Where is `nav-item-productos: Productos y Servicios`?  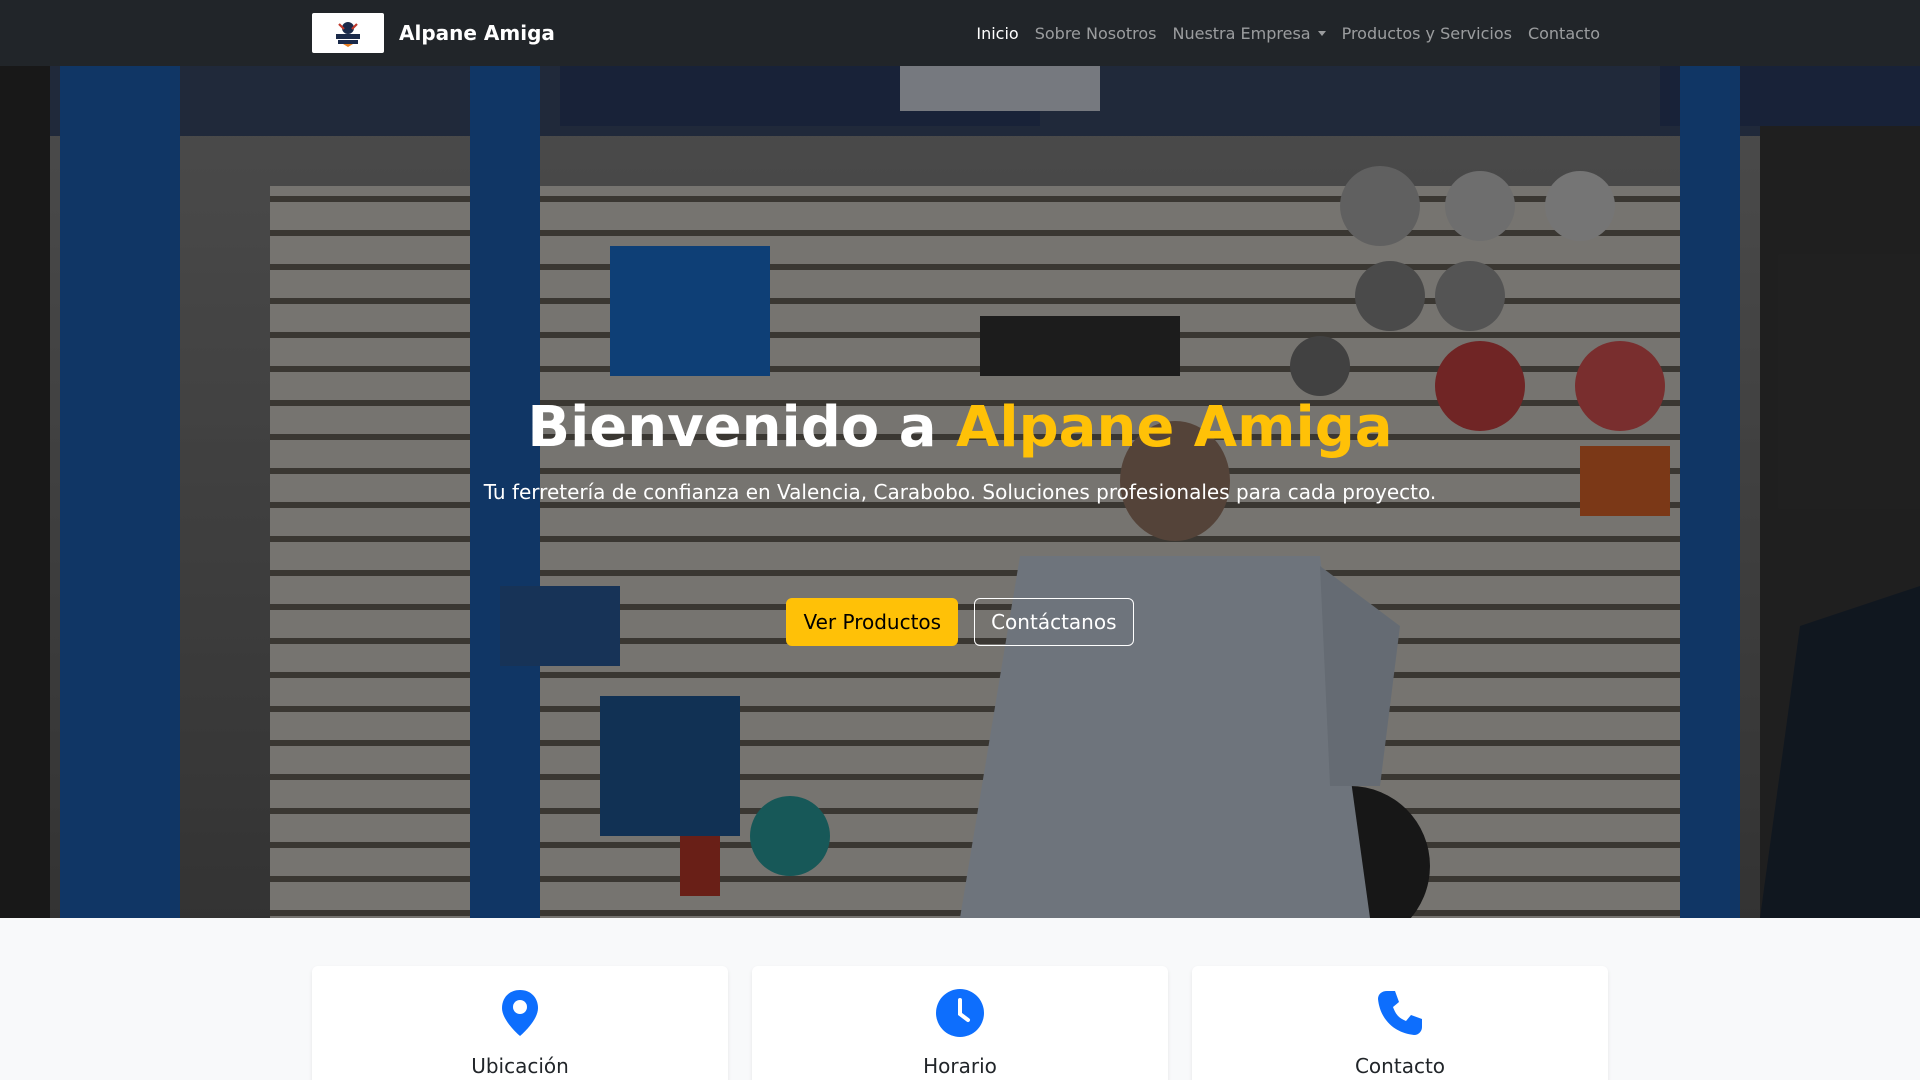
nav-item-productos: Productos y Servicios is located at coordinates (1427, 33).